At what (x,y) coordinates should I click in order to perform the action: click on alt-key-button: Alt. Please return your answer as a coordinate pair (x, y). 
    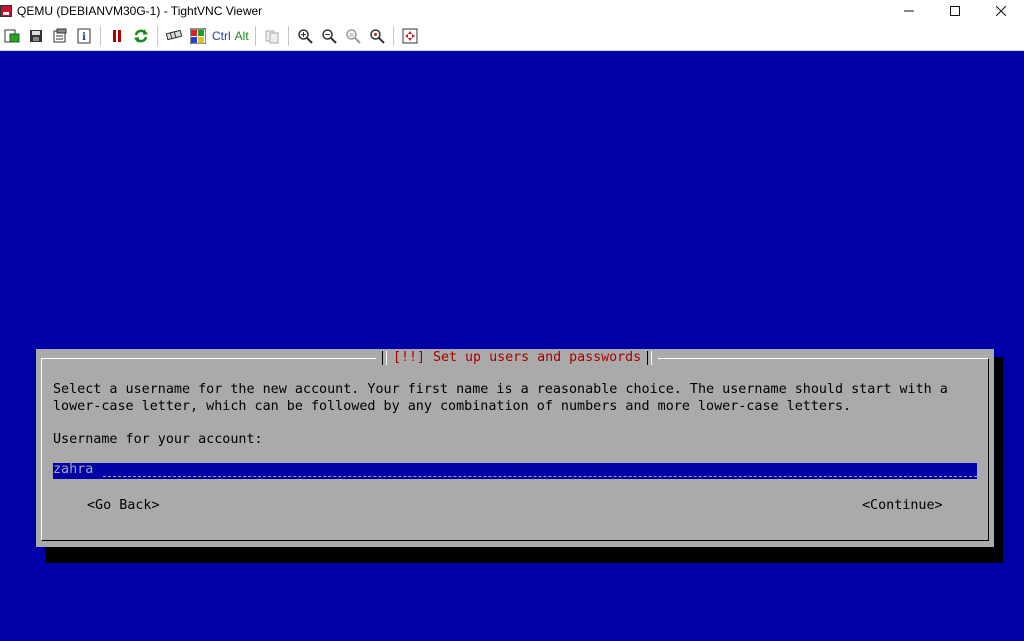
    Looking at the image, I should click on (242, 36).